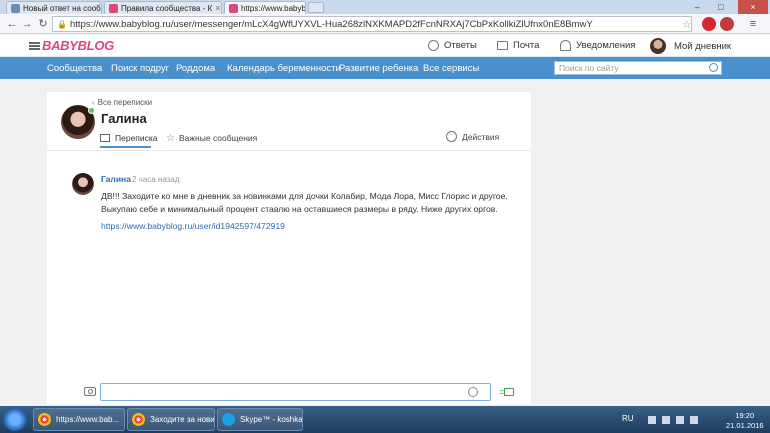 The width and height of the screenshot is (770, 433). I want to click on bookmark-star-icon: ☆, so click(687, 24).